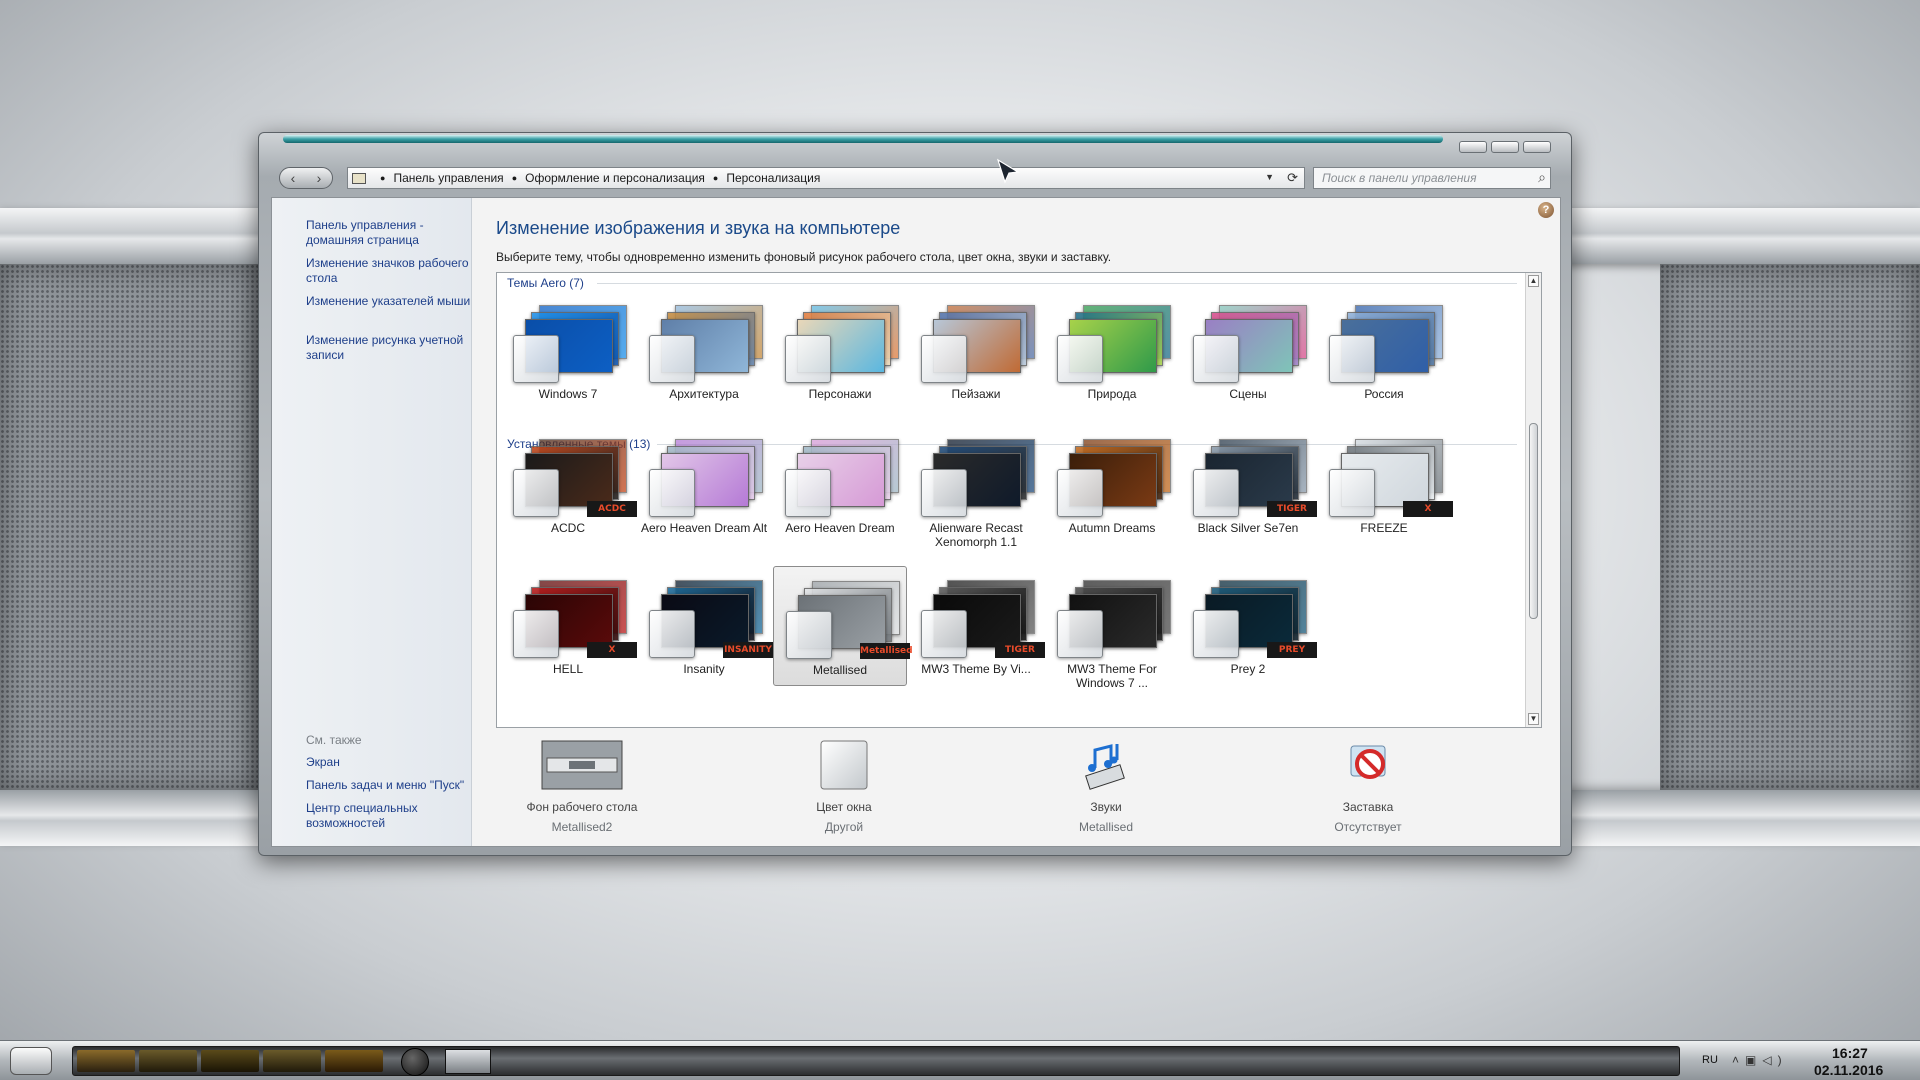  I want to click on refresh-icon: ⟳, so click(1292, 178).